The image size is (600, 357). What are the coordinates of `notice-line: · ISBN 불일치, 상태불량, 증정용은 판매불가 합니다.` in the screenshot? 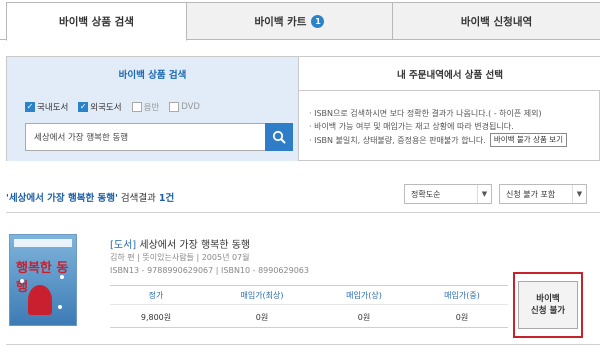 It's located at (397, 140).